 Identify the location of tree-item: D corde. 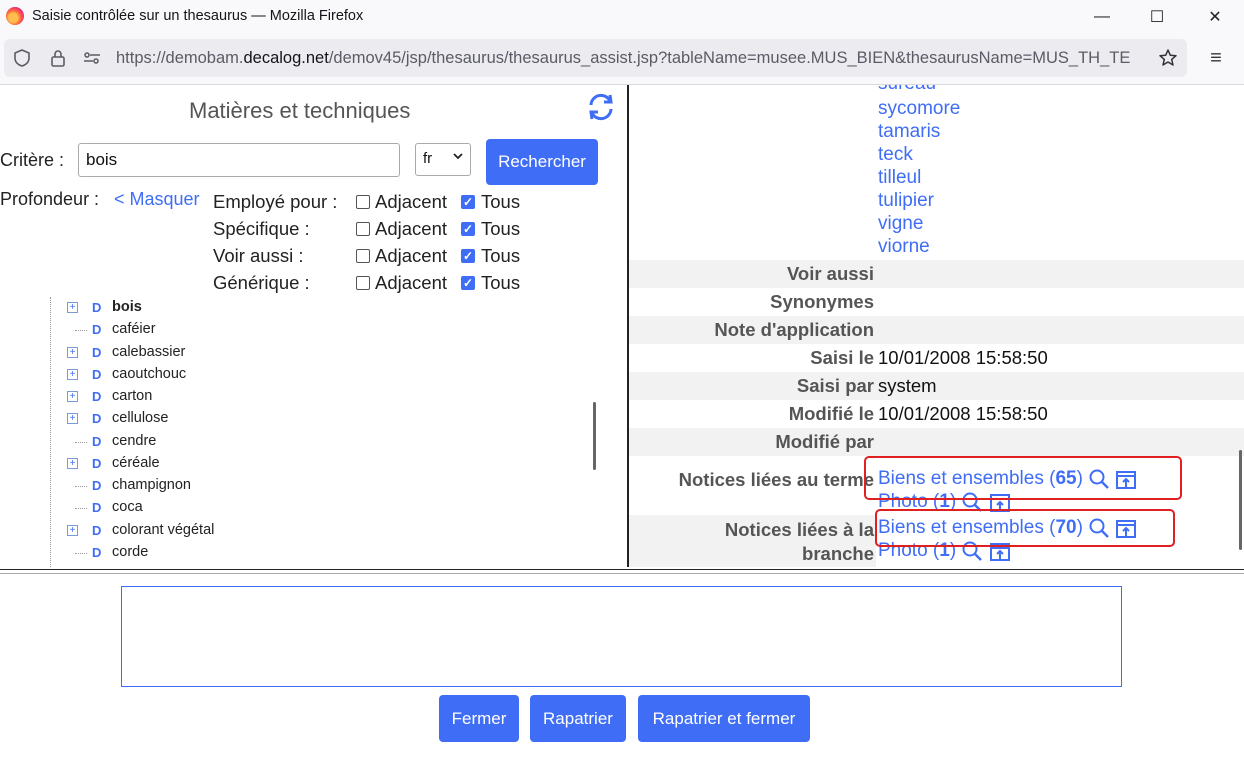
(300, 553).